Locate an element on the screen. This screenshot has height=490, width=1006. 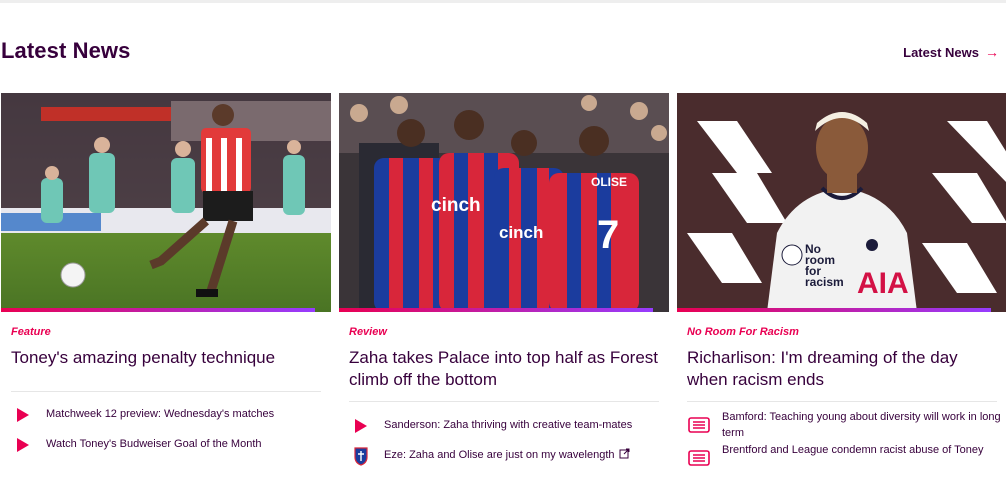
latest-news-link-label: Latest News is located at coordinates (941, 52).